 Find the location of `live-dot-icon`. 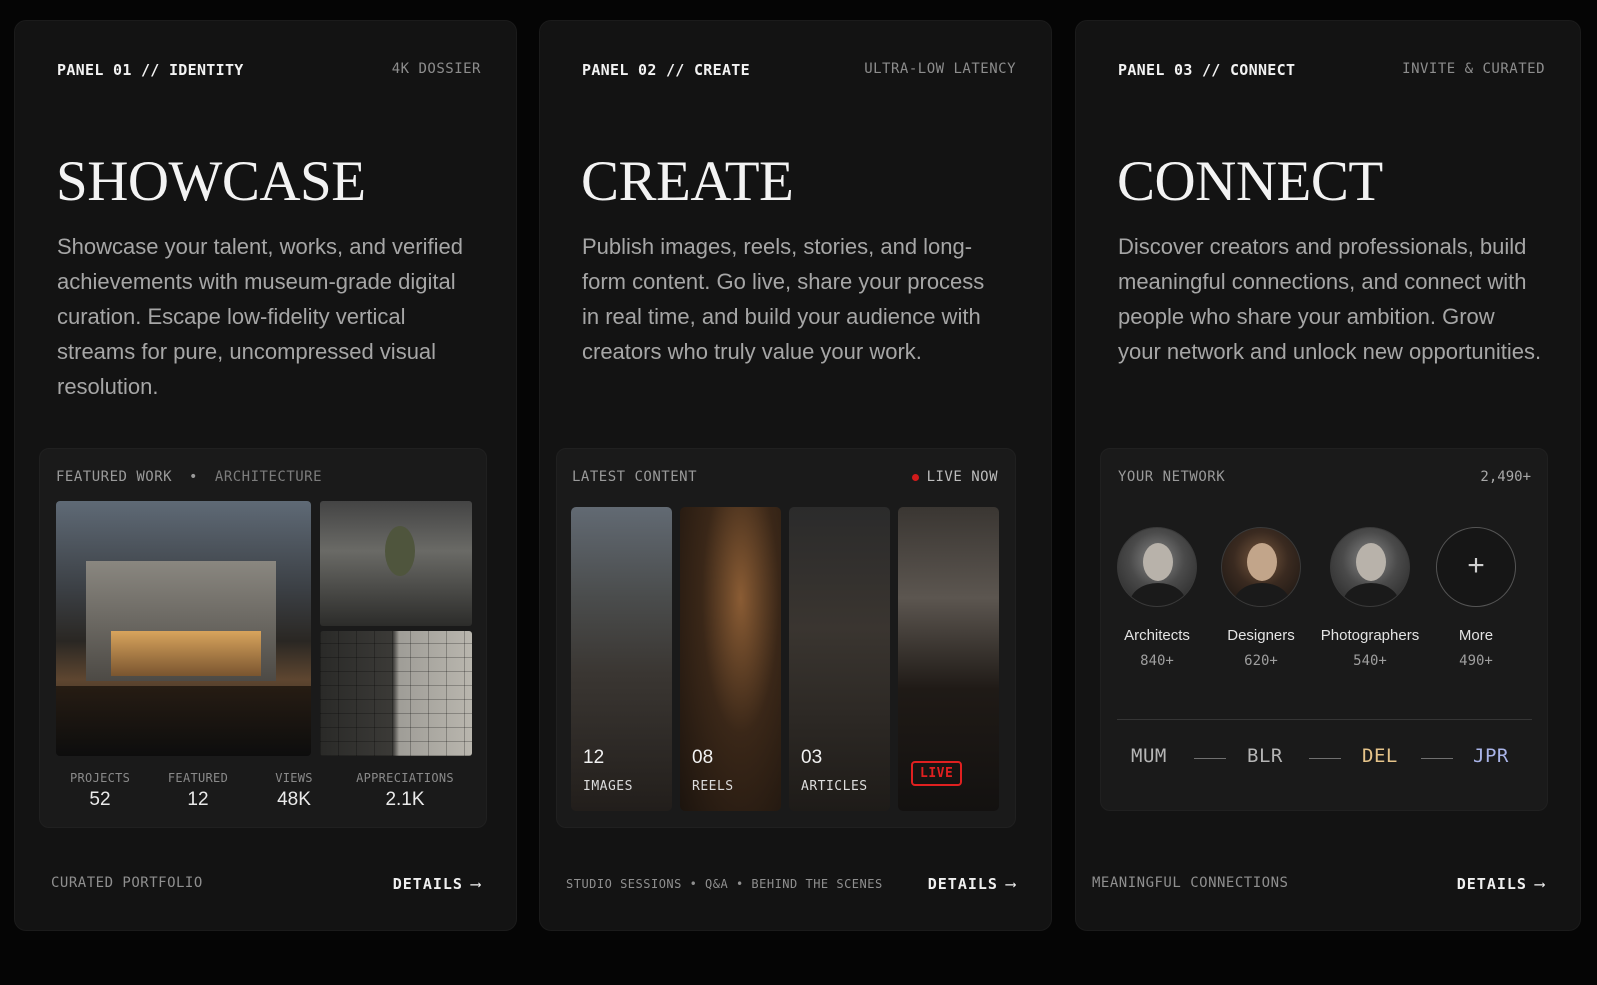

live-dot-icon is located at coordinates (915, 477).